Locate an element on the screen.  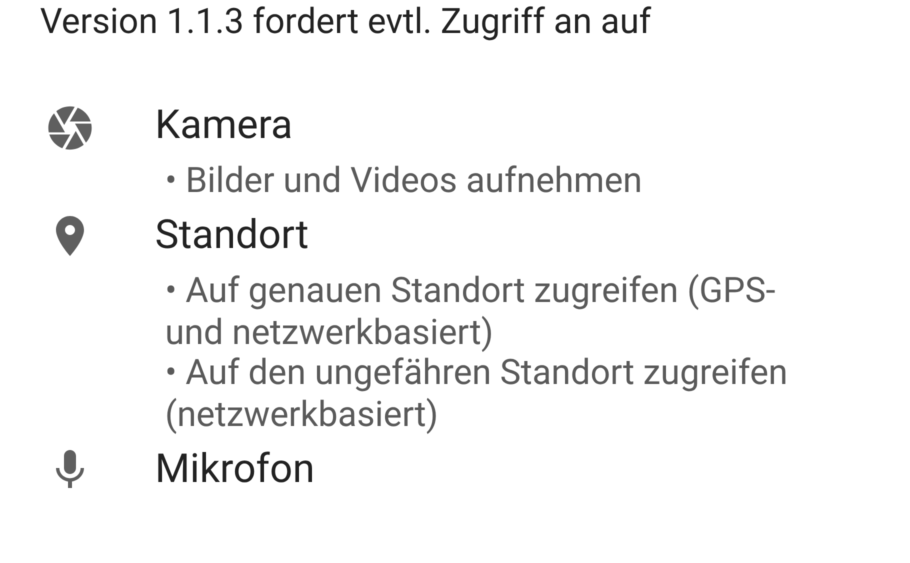
permission-title: Mikrofon is located at coordinates (235, 469).